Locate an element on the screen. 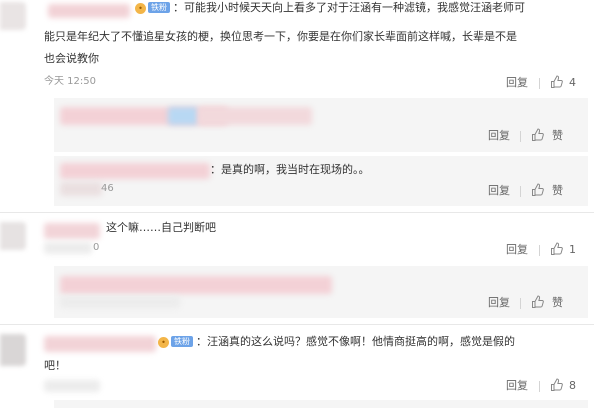 The image size is (594, 408). comment-text-line: ：可能我小时候天天向上看多了对于汪涵有一种滤镜，我感觉汪涵老师可 is located at coordinates (349, 7).